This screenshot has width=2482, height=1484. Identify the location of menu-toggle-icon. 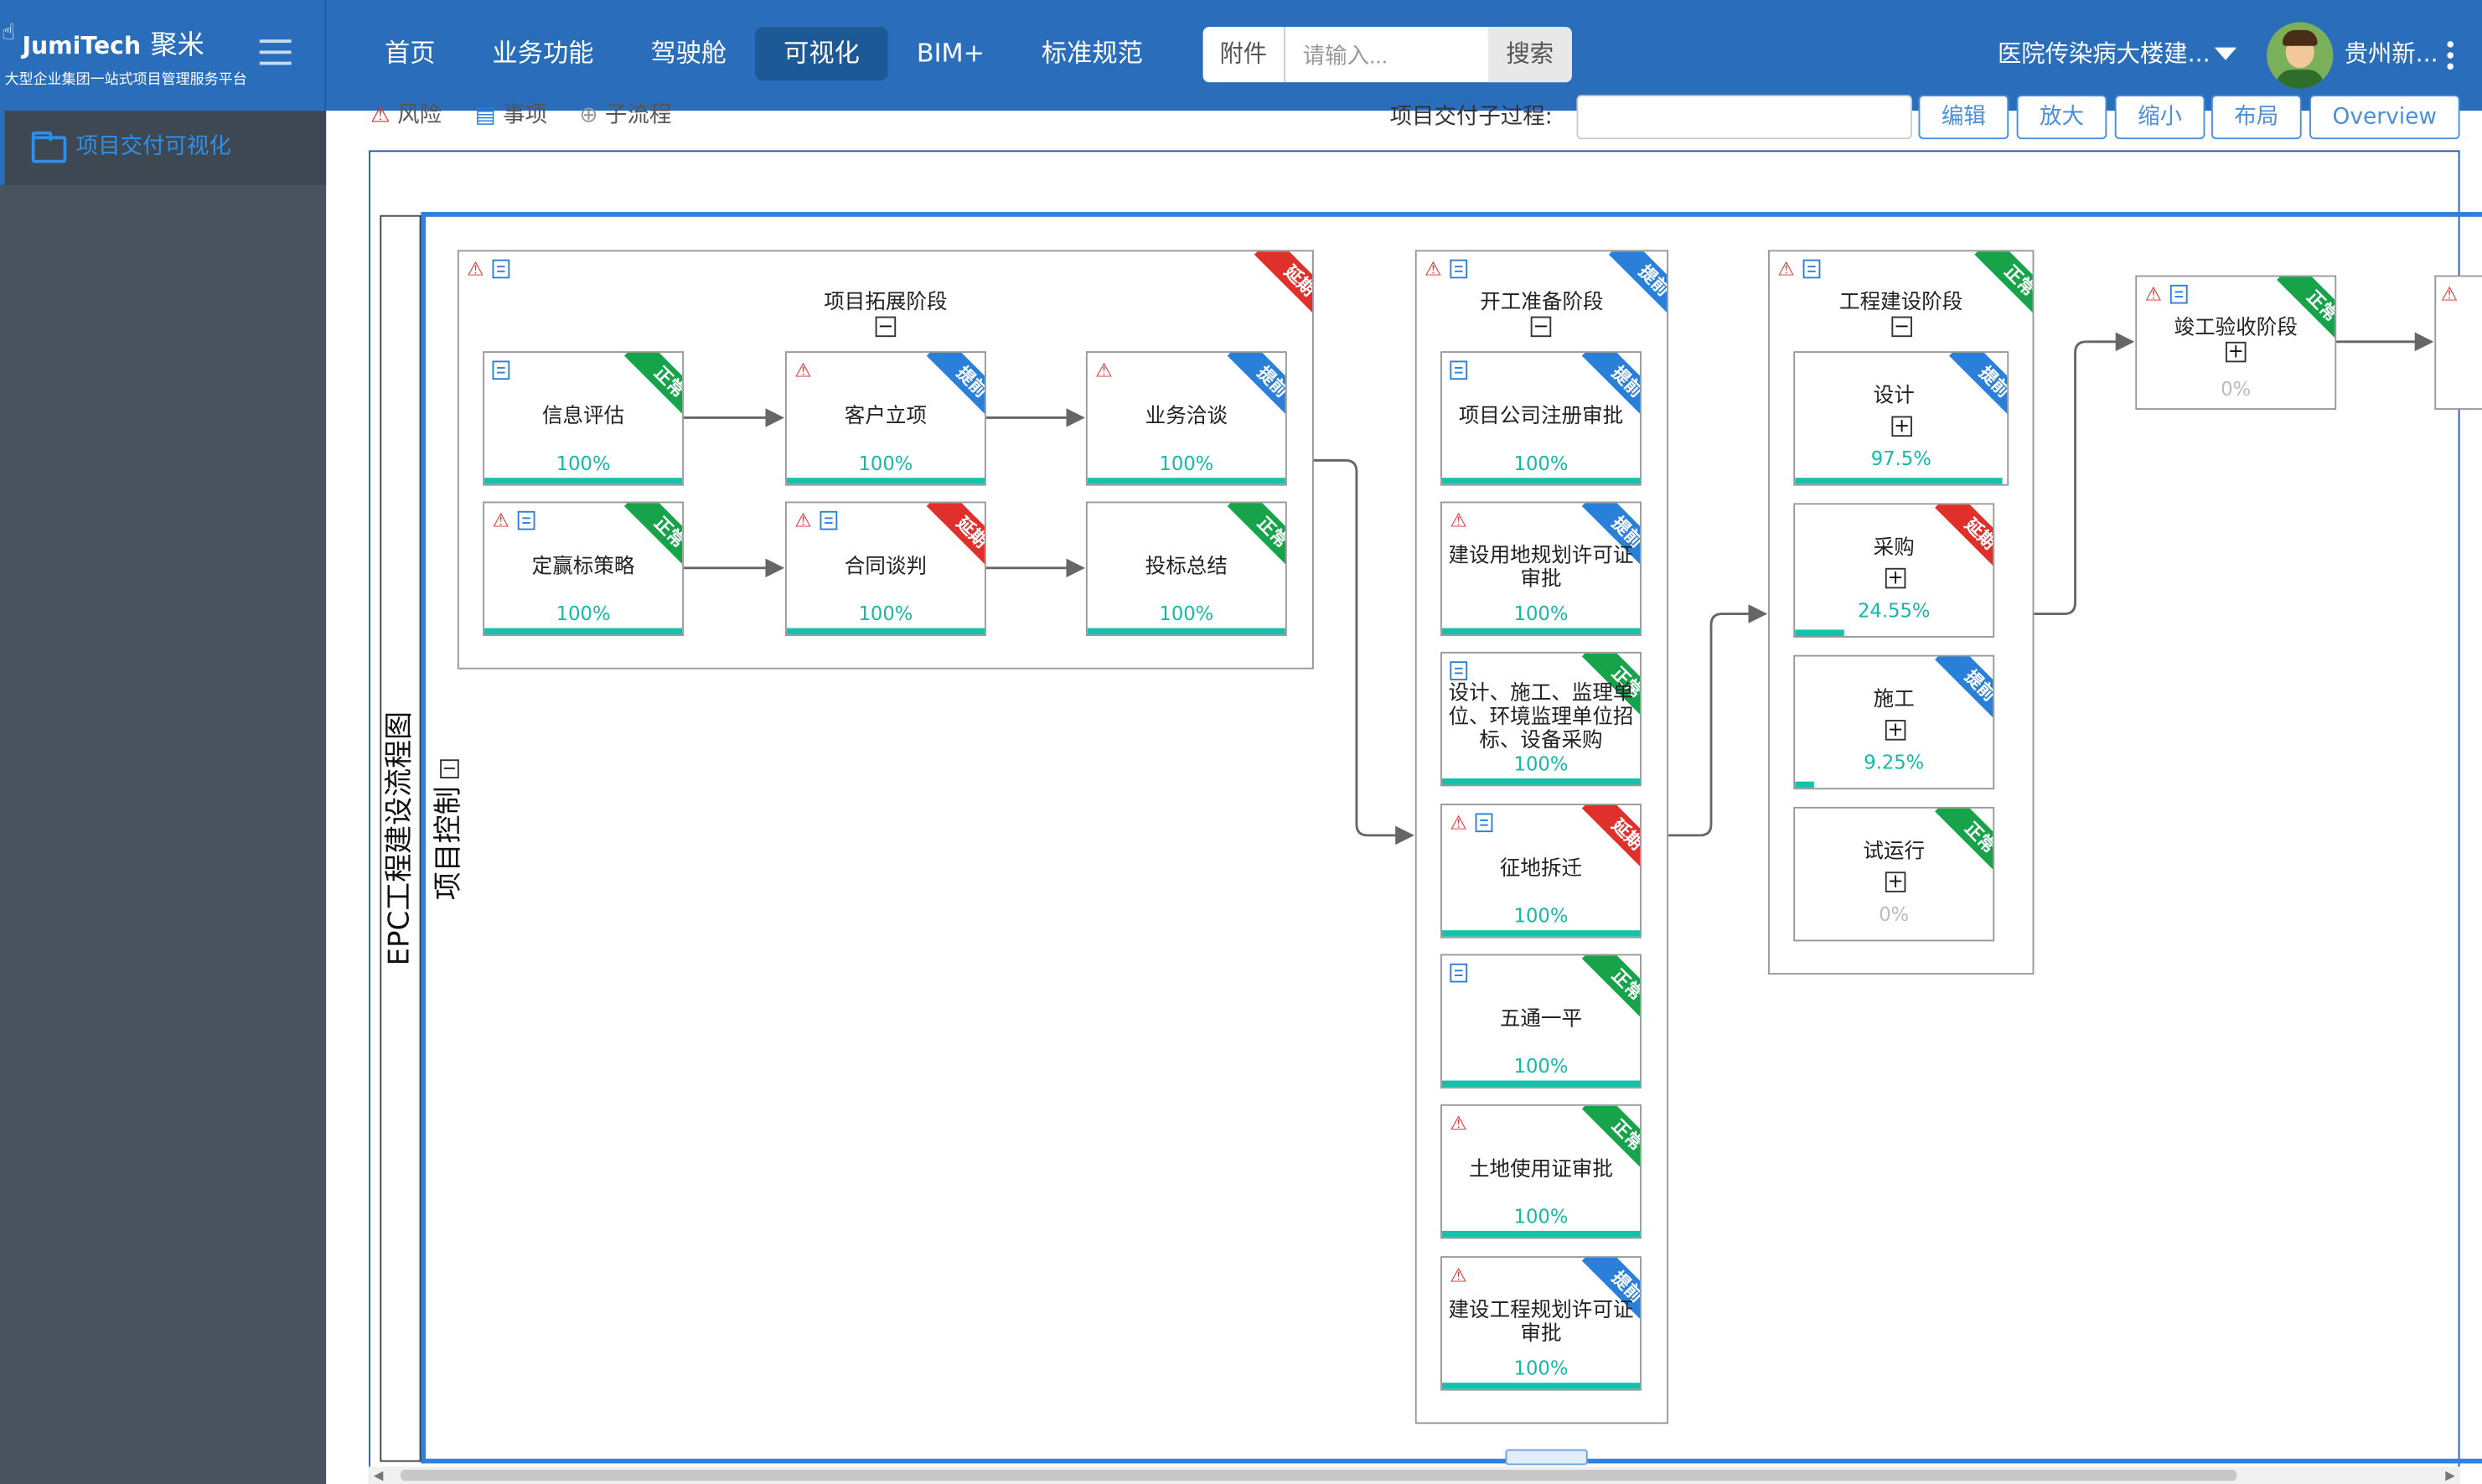
(275, 53).